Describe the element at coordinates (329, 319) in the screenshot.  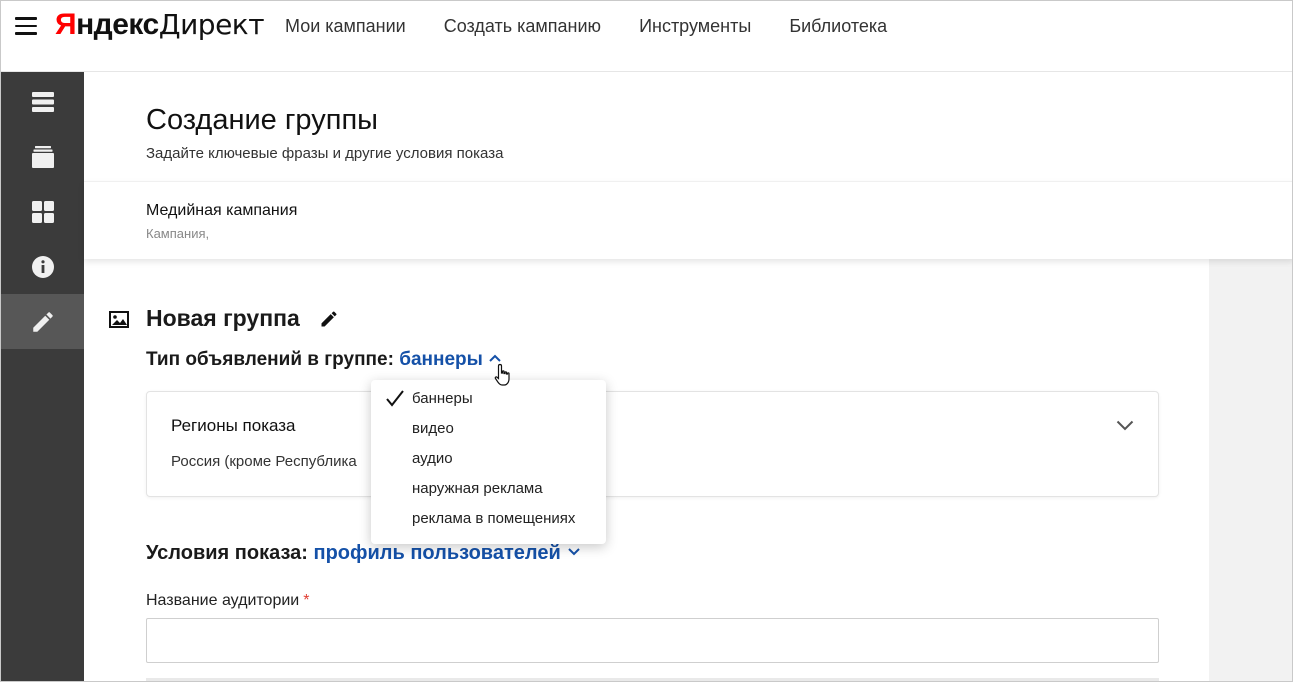
I see `edit-group-name-icon` at that location.